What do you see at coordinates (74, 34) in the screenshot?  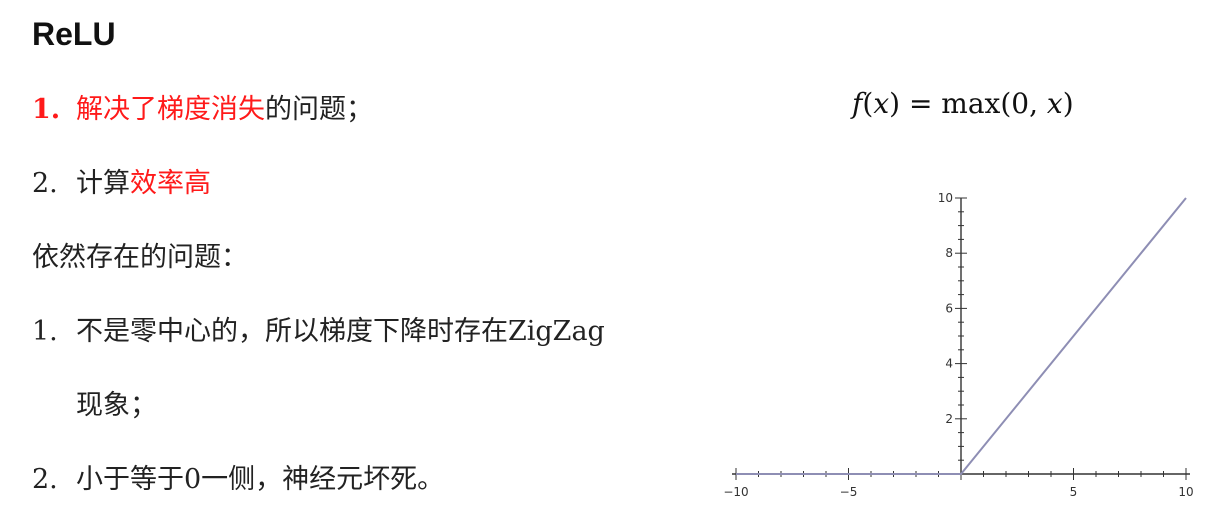 I see `slide-title: ReLU` at bounding box center [74, 34].